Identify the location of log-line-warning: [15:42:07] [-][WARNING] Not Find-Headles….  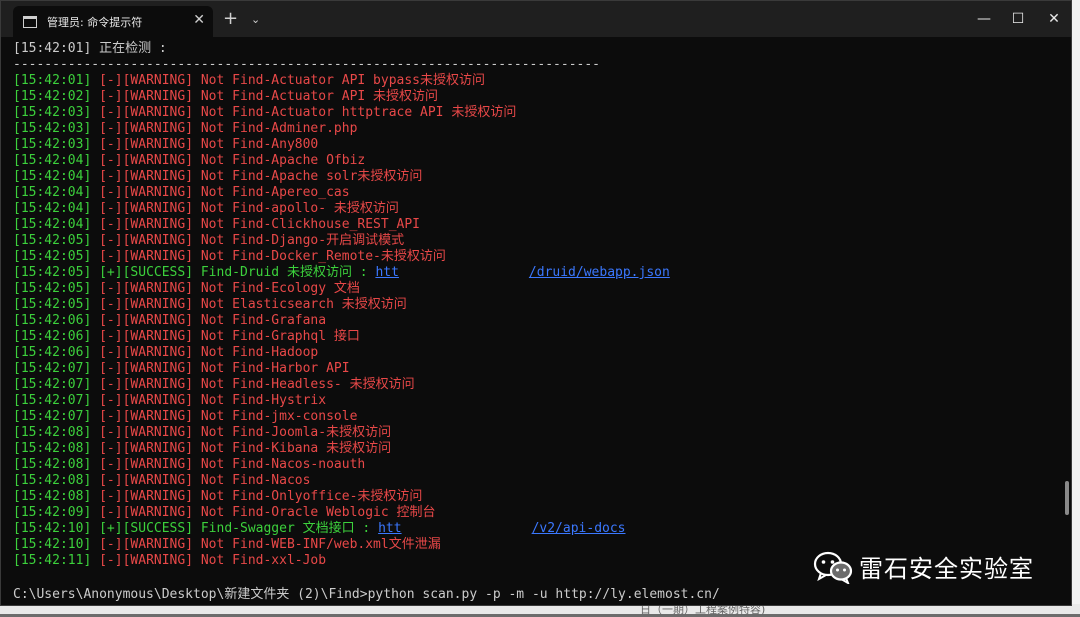
(533, 385).